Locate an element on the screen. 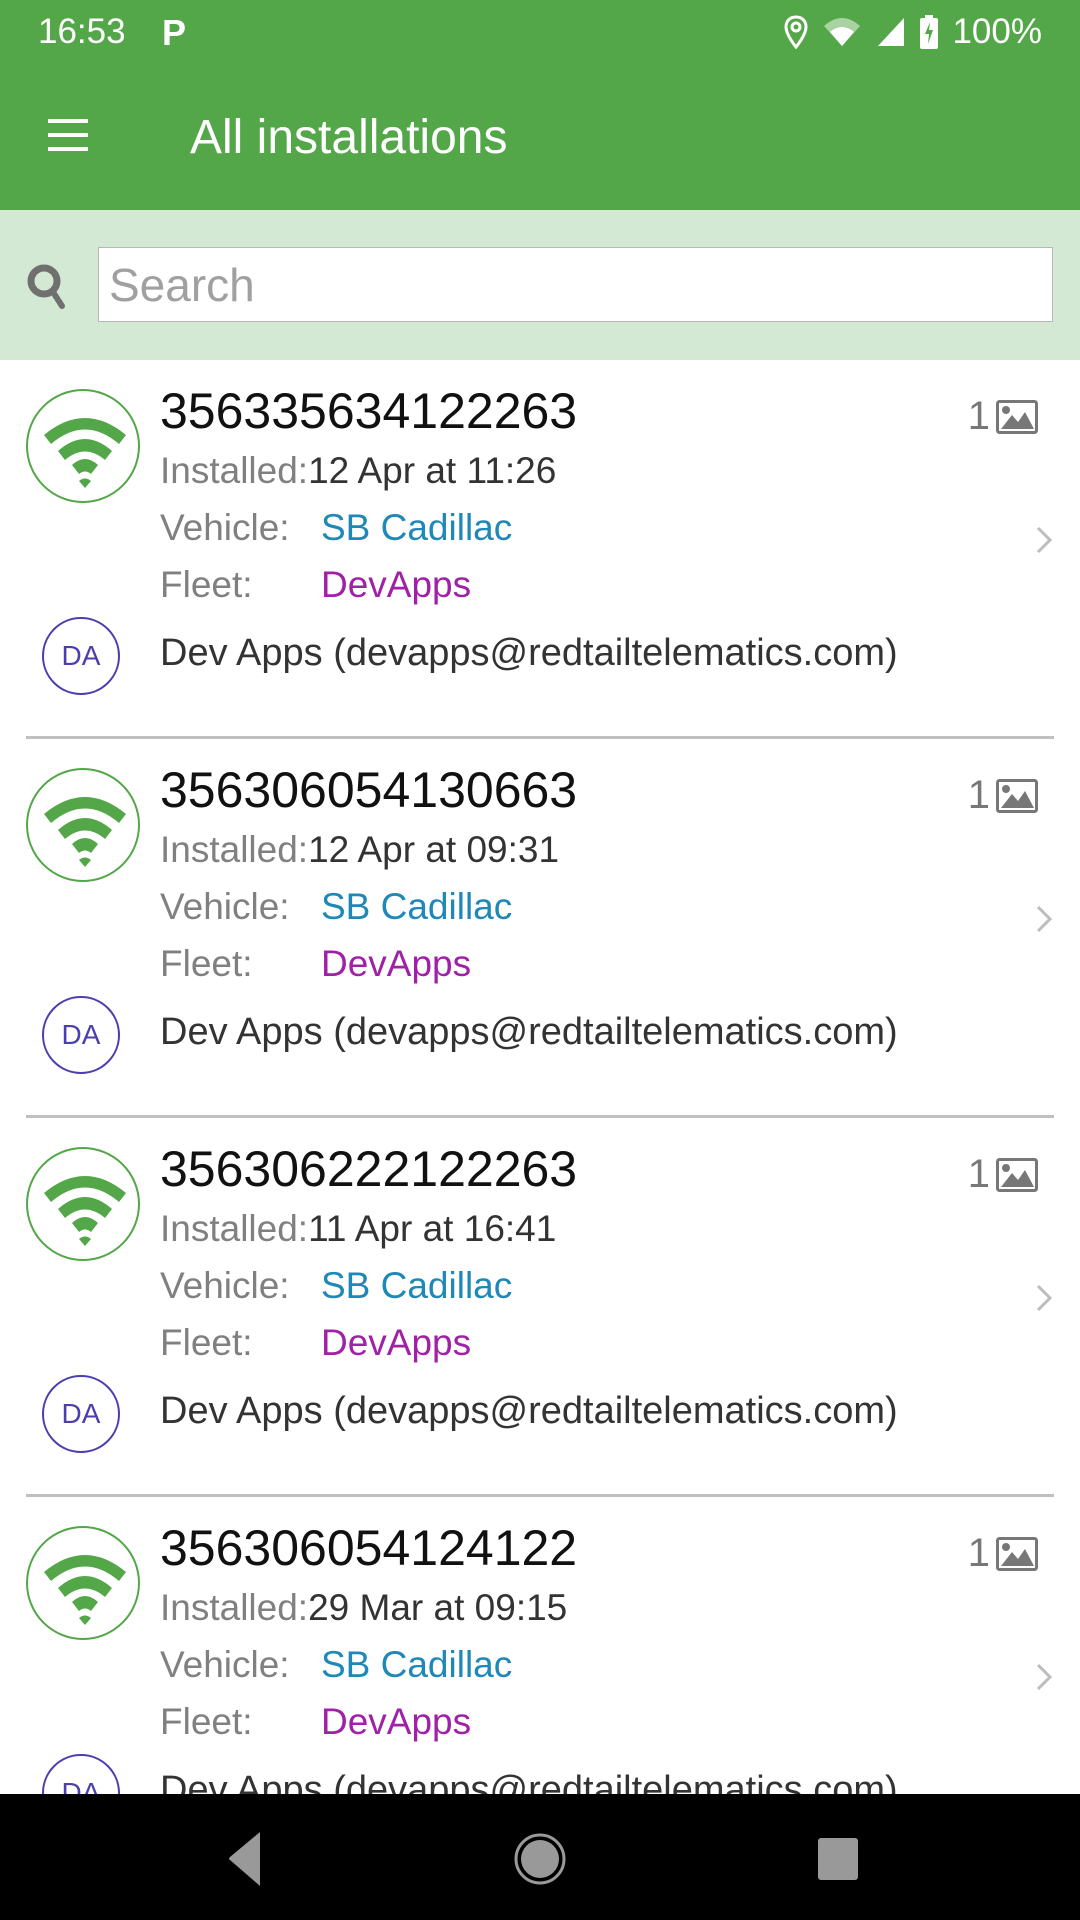 This screenshot has height=1920, width=1080. battery-charging-icon is located at coordinates (929, 32).